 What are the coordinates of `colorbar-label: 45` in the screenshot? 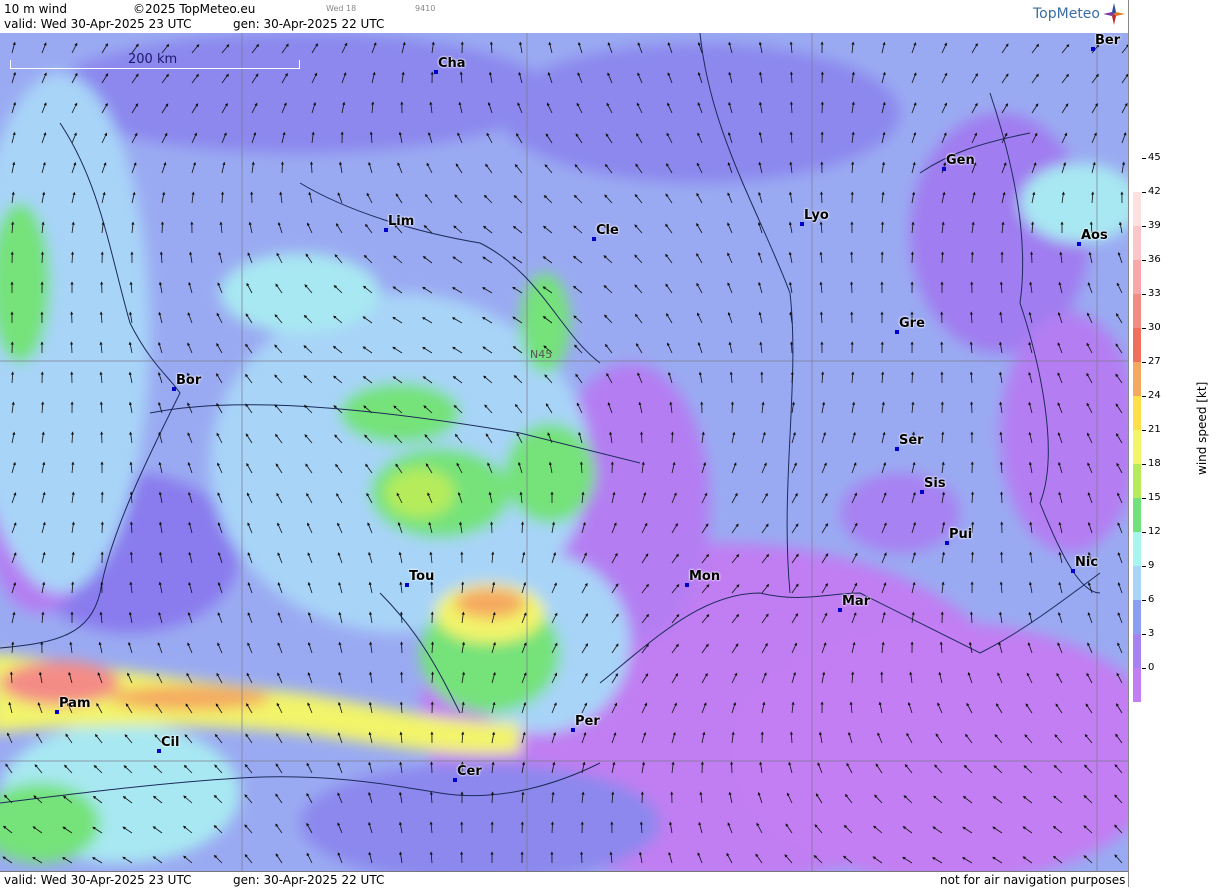 It's located at (1154, 157).